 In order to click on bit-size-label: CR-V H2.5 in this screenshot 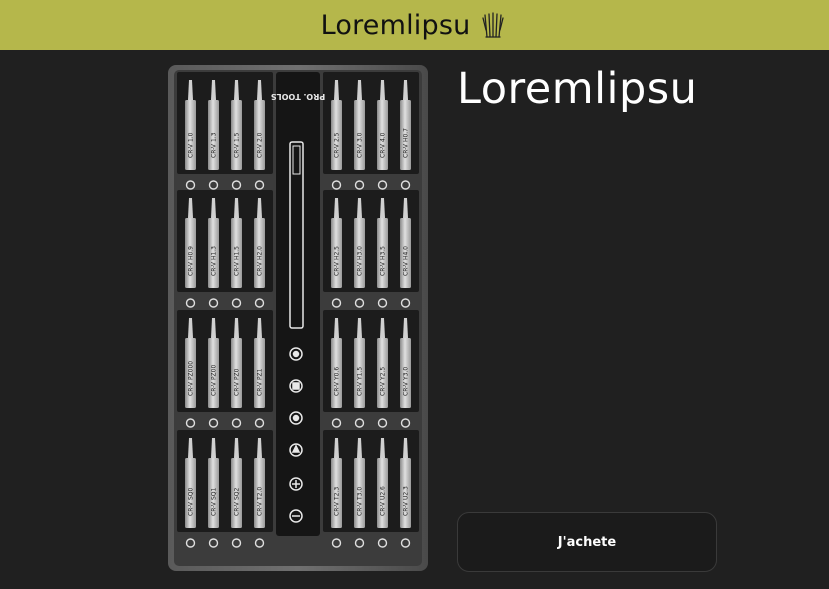, I will do `click(337, 261)`.